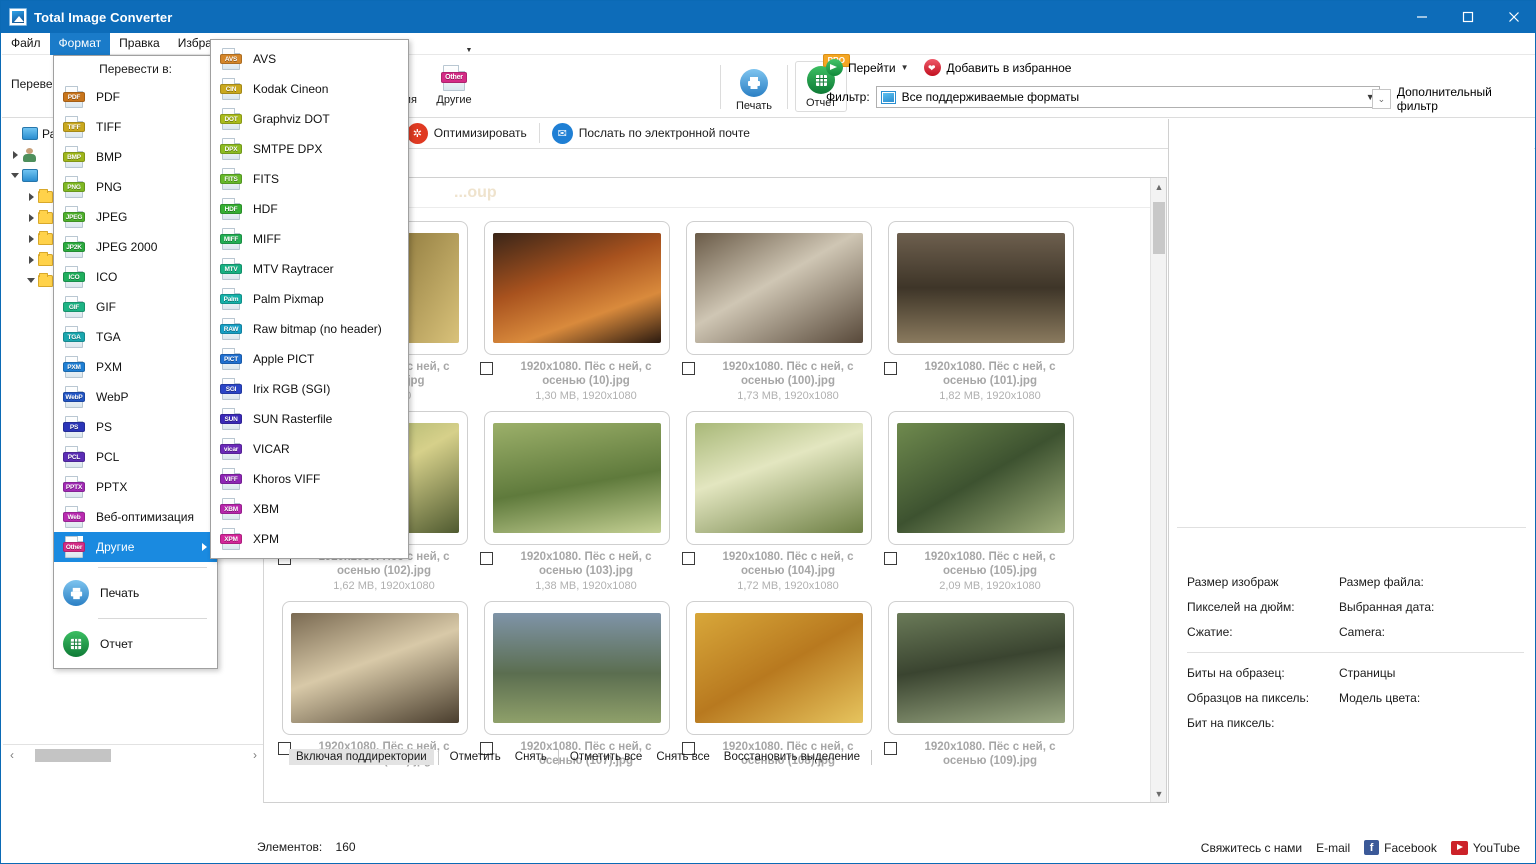 The height and width of the screenshot is (864, 1536). Describe the element at coordinates (754, 88) in the screenshot. I see `print-button: Печать` at that location.